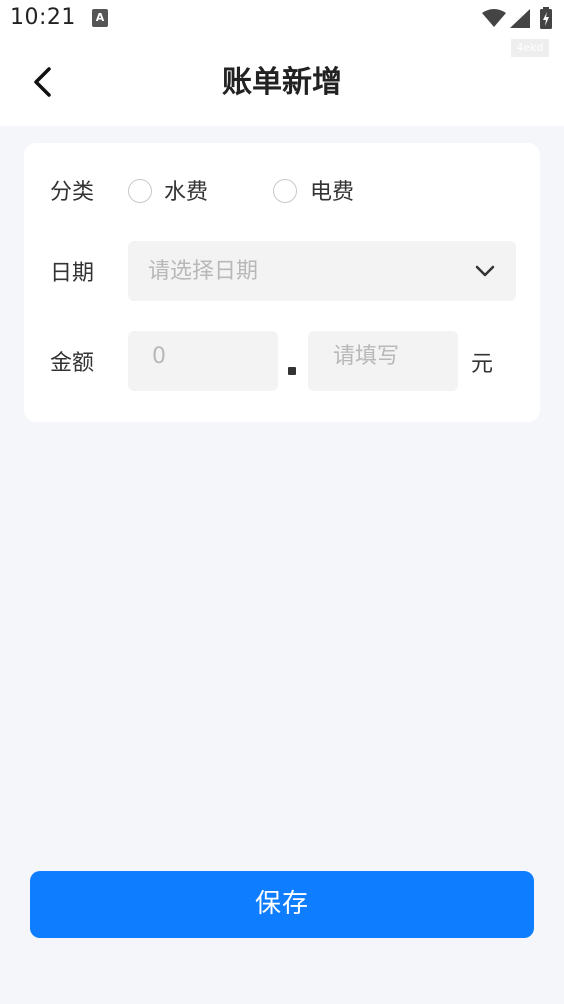 The image size is (564, 1004). Describe the element at coordinates (322, 271) in the screenshot. I see `date-select: 请选择日期` at that location.